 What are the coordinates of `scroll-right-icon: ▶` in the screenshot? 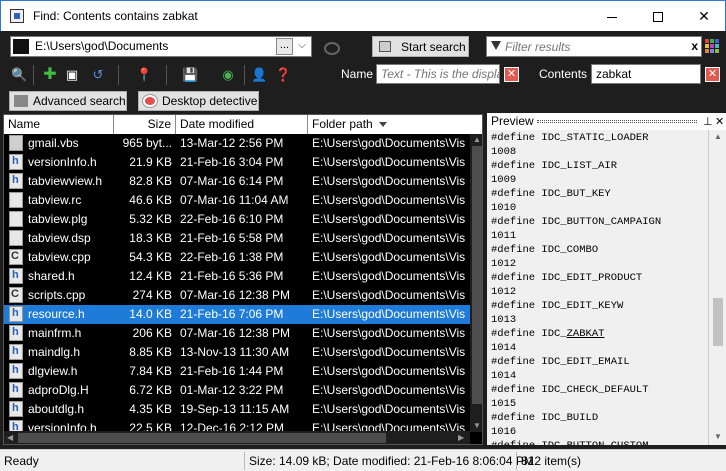 It's located at (461, 437).